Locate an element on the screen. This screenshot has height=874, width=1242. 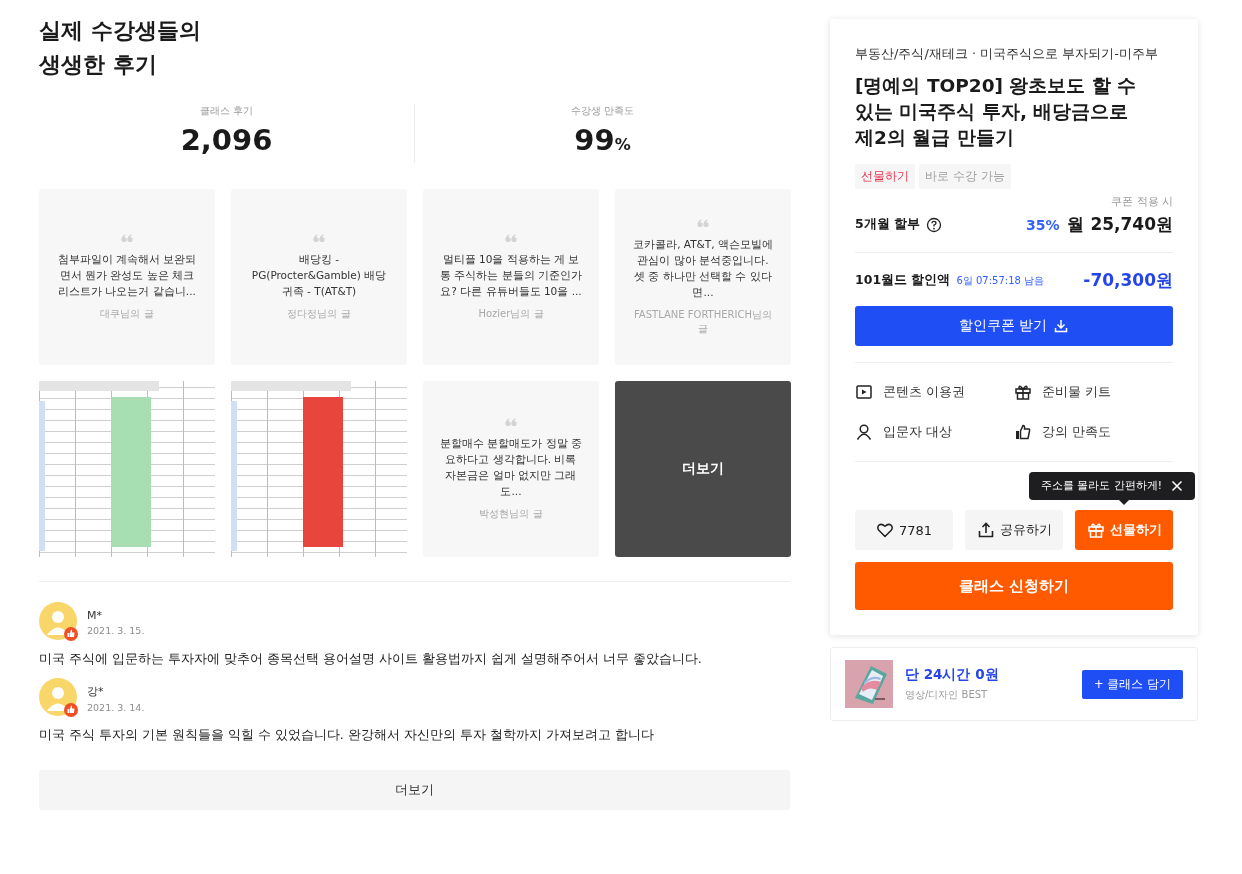
review-card: 분할매수 분할매도가 정말 중요하다고 생각합니다. 비록 자본금은 얼마 없지만 그래도... 박성현님의 글 is located at coordinates (511, 469).